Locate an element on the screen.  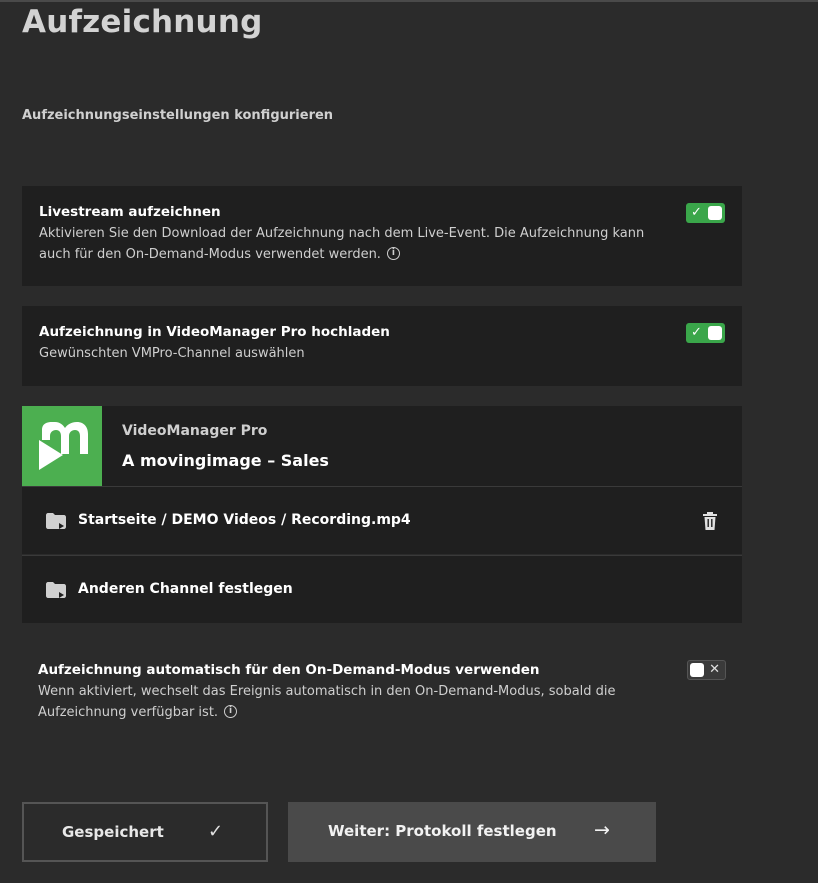
next-protocol-button: Weiter: Protokoll festlegen → is located at coordinates (472, 832).